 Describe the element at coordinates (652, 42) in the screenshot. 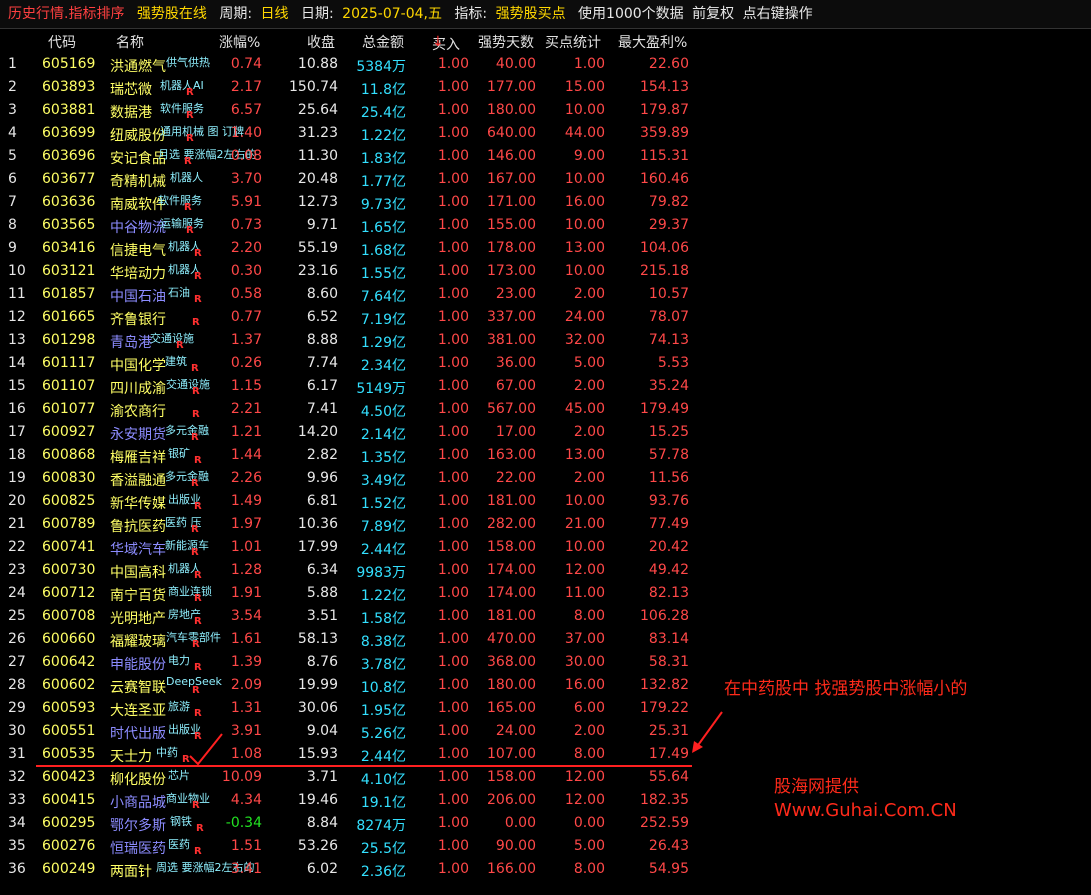

I see `col-max-profit: 最大盈利%` at that location.